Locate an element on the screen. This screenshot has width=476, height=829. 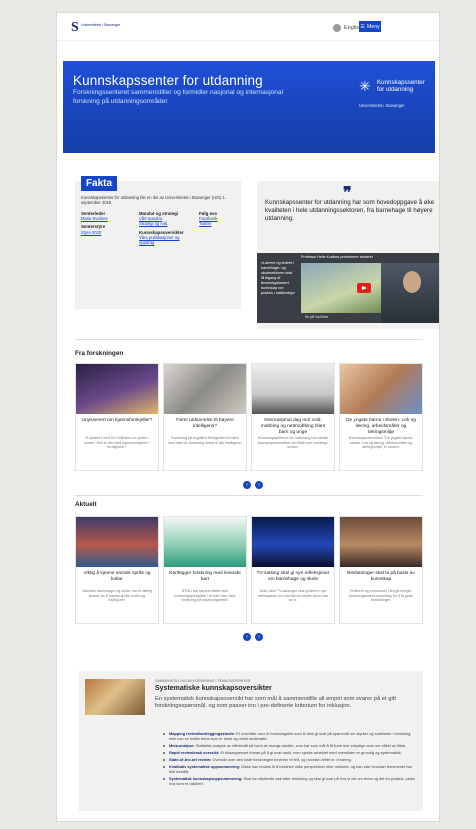
center-logo-name: Kunnskapssenter for utdanning is located at coordinates (401, 86).